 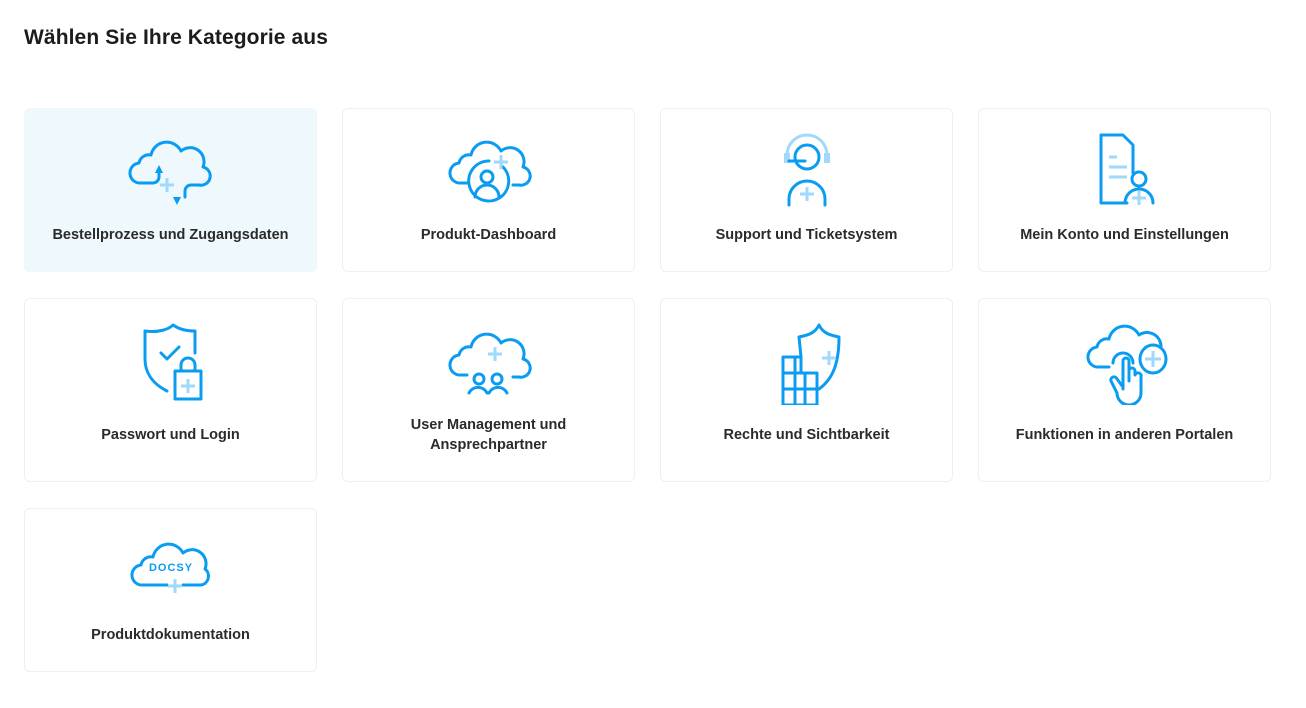 I want to click on category-card-rechte: Rechte und Sichtbarkeit, so click(x=806, y=390).